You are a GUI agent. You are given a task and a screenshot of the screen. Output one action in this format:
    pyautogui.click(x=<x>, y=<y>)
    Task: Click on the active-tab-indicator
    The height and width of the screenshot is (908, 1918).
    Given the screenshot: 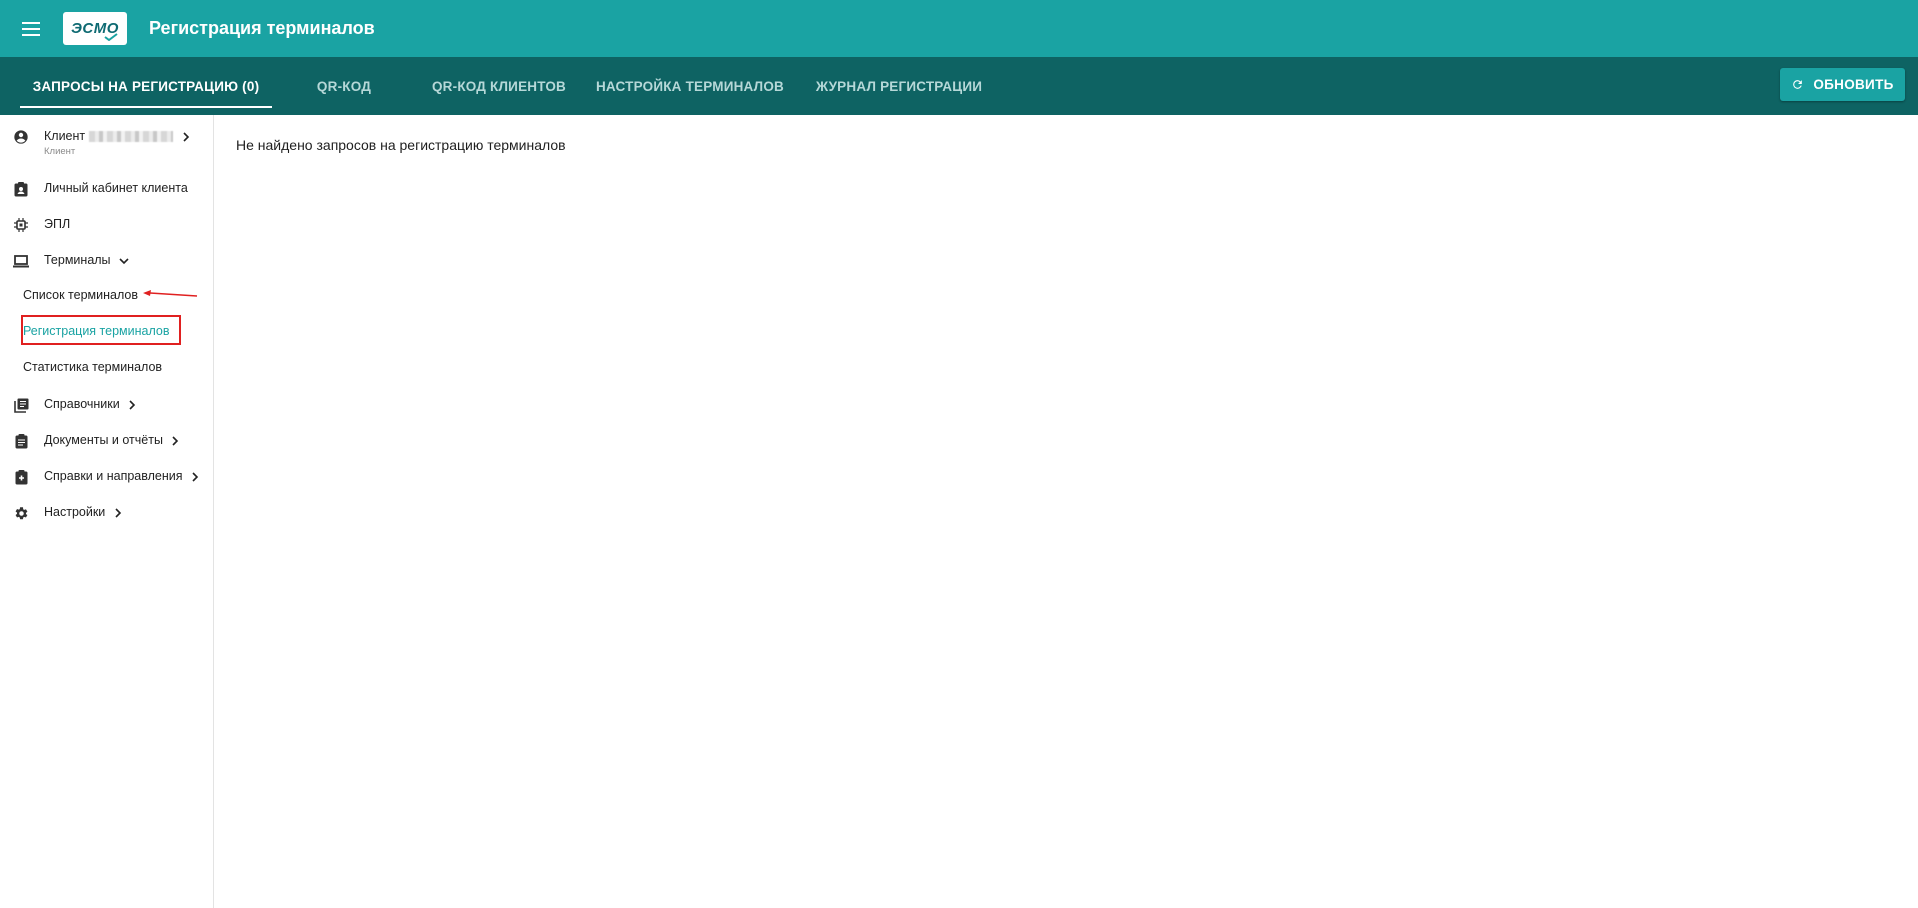 What is the action you would take?
    pyautogui.click(x=146, y=107)
    